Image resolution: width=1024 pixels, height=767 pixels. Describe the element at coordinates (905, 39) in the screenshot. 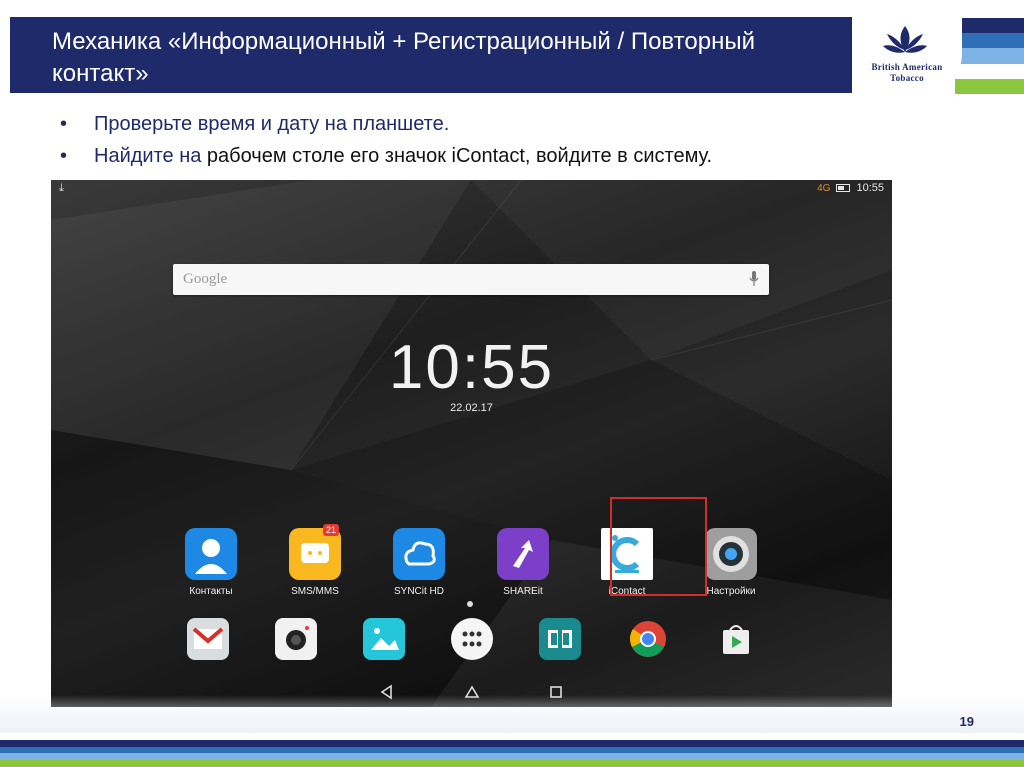

I see `leaf-logo-icon` at that location.